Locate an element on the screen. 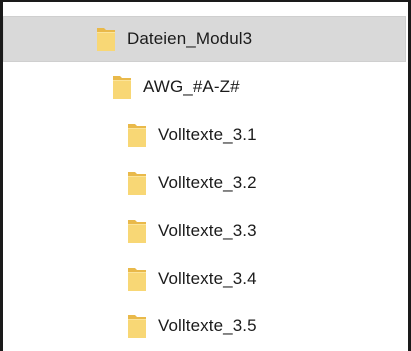 This screenshot has height=351, width=411. tree-item-label: Volltexte_3.1 is located at coordinates (207, 134).